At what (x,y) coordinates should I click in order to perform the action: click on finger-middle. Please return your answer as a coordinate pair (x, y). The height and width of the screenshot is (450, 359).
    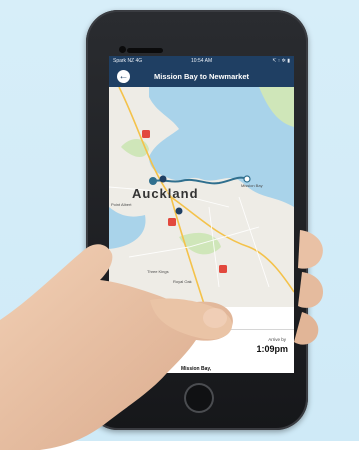
    Looking at the image, I should click on (311, 290).